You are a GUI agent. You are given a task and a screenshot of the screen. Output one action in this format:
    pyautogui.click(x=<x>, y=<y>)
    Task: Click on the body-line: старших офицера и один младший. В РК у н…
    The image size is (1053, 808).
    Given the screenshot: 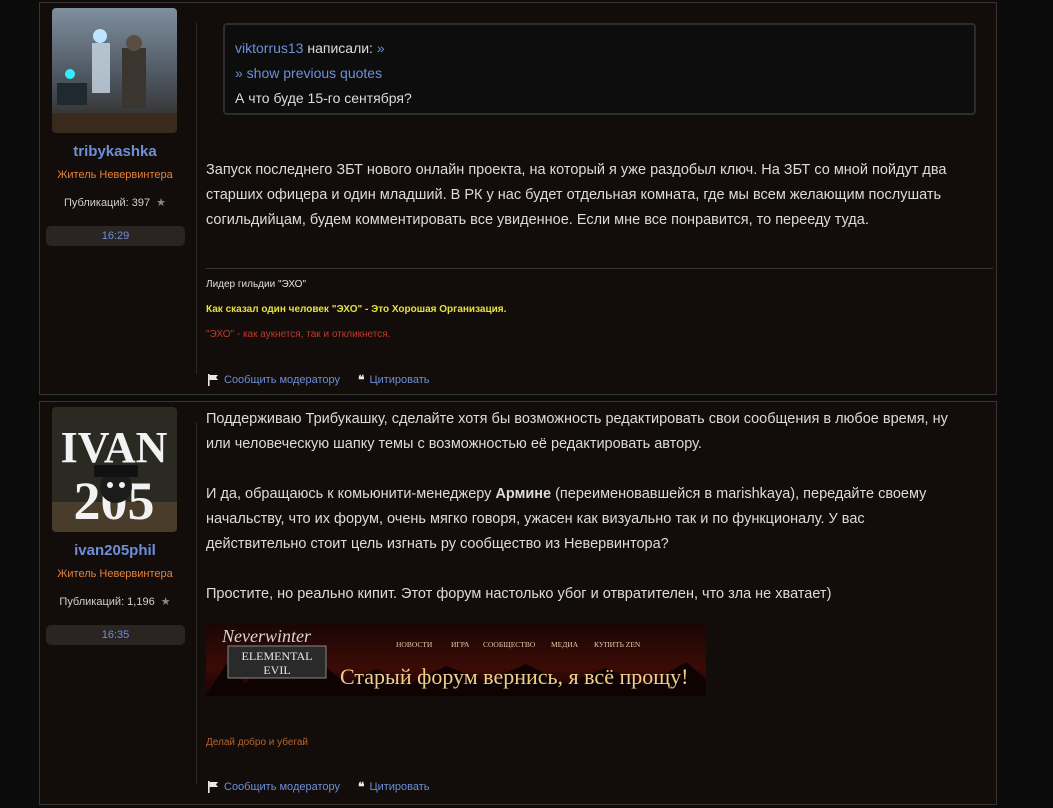 What is the action you would take?
    pyautogui.click(x=574, y=195)
    